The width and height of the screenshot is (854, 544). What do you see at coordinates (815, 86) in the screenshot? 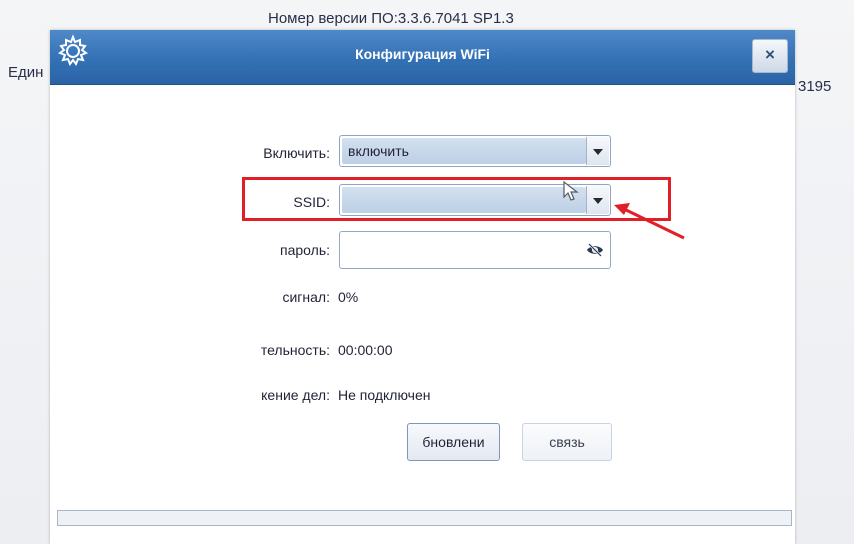
I see `background-right-text: 3195` at bounding box center [815, 86].